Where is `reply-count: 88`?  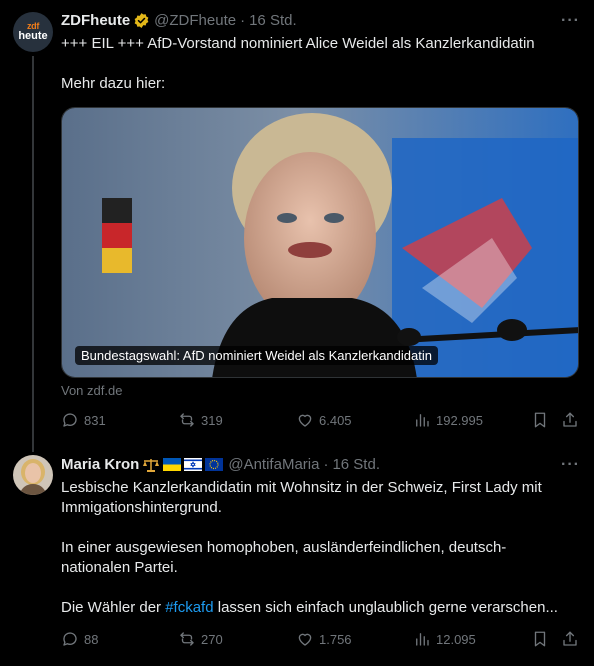
reply-count: 88 is located at coordinates (91, 639).